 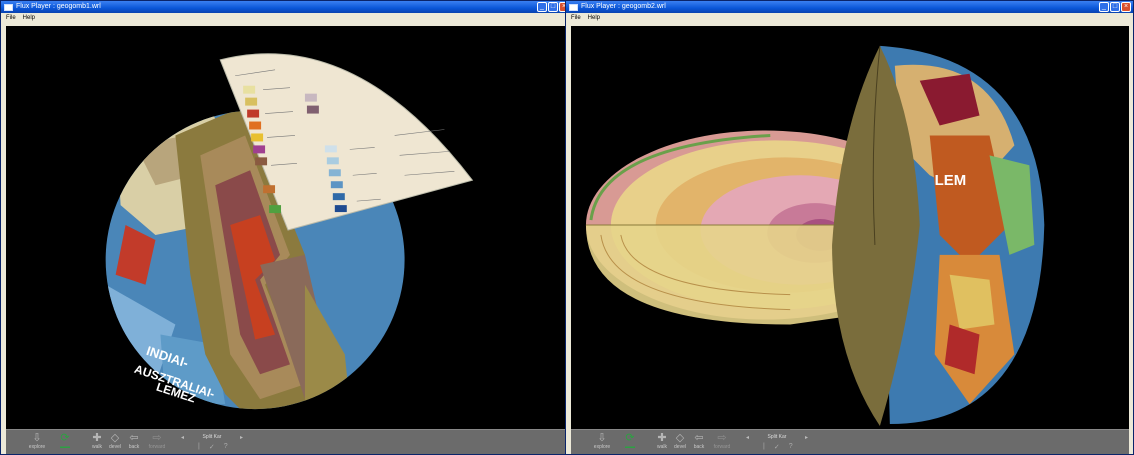 I want to click on title-bar: Flux Player : geogomb2.wrl _ □ ×, so click(x=849, y=7).